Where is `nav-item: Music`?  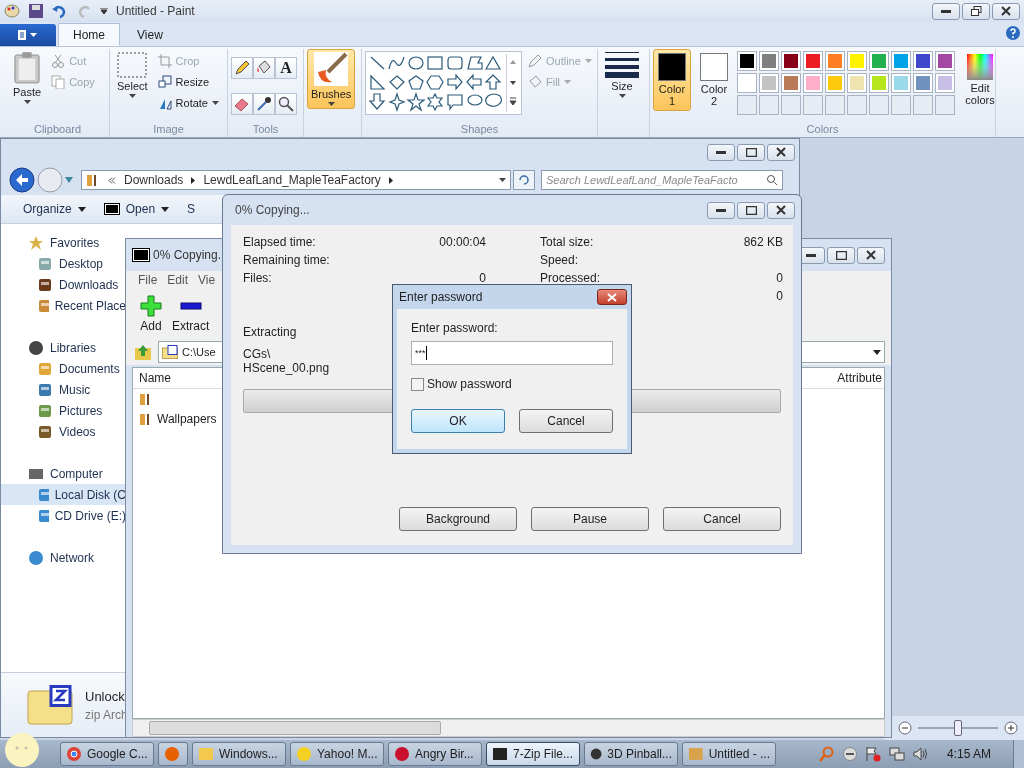 nav-item: Music is located at coordinates (63, 389).